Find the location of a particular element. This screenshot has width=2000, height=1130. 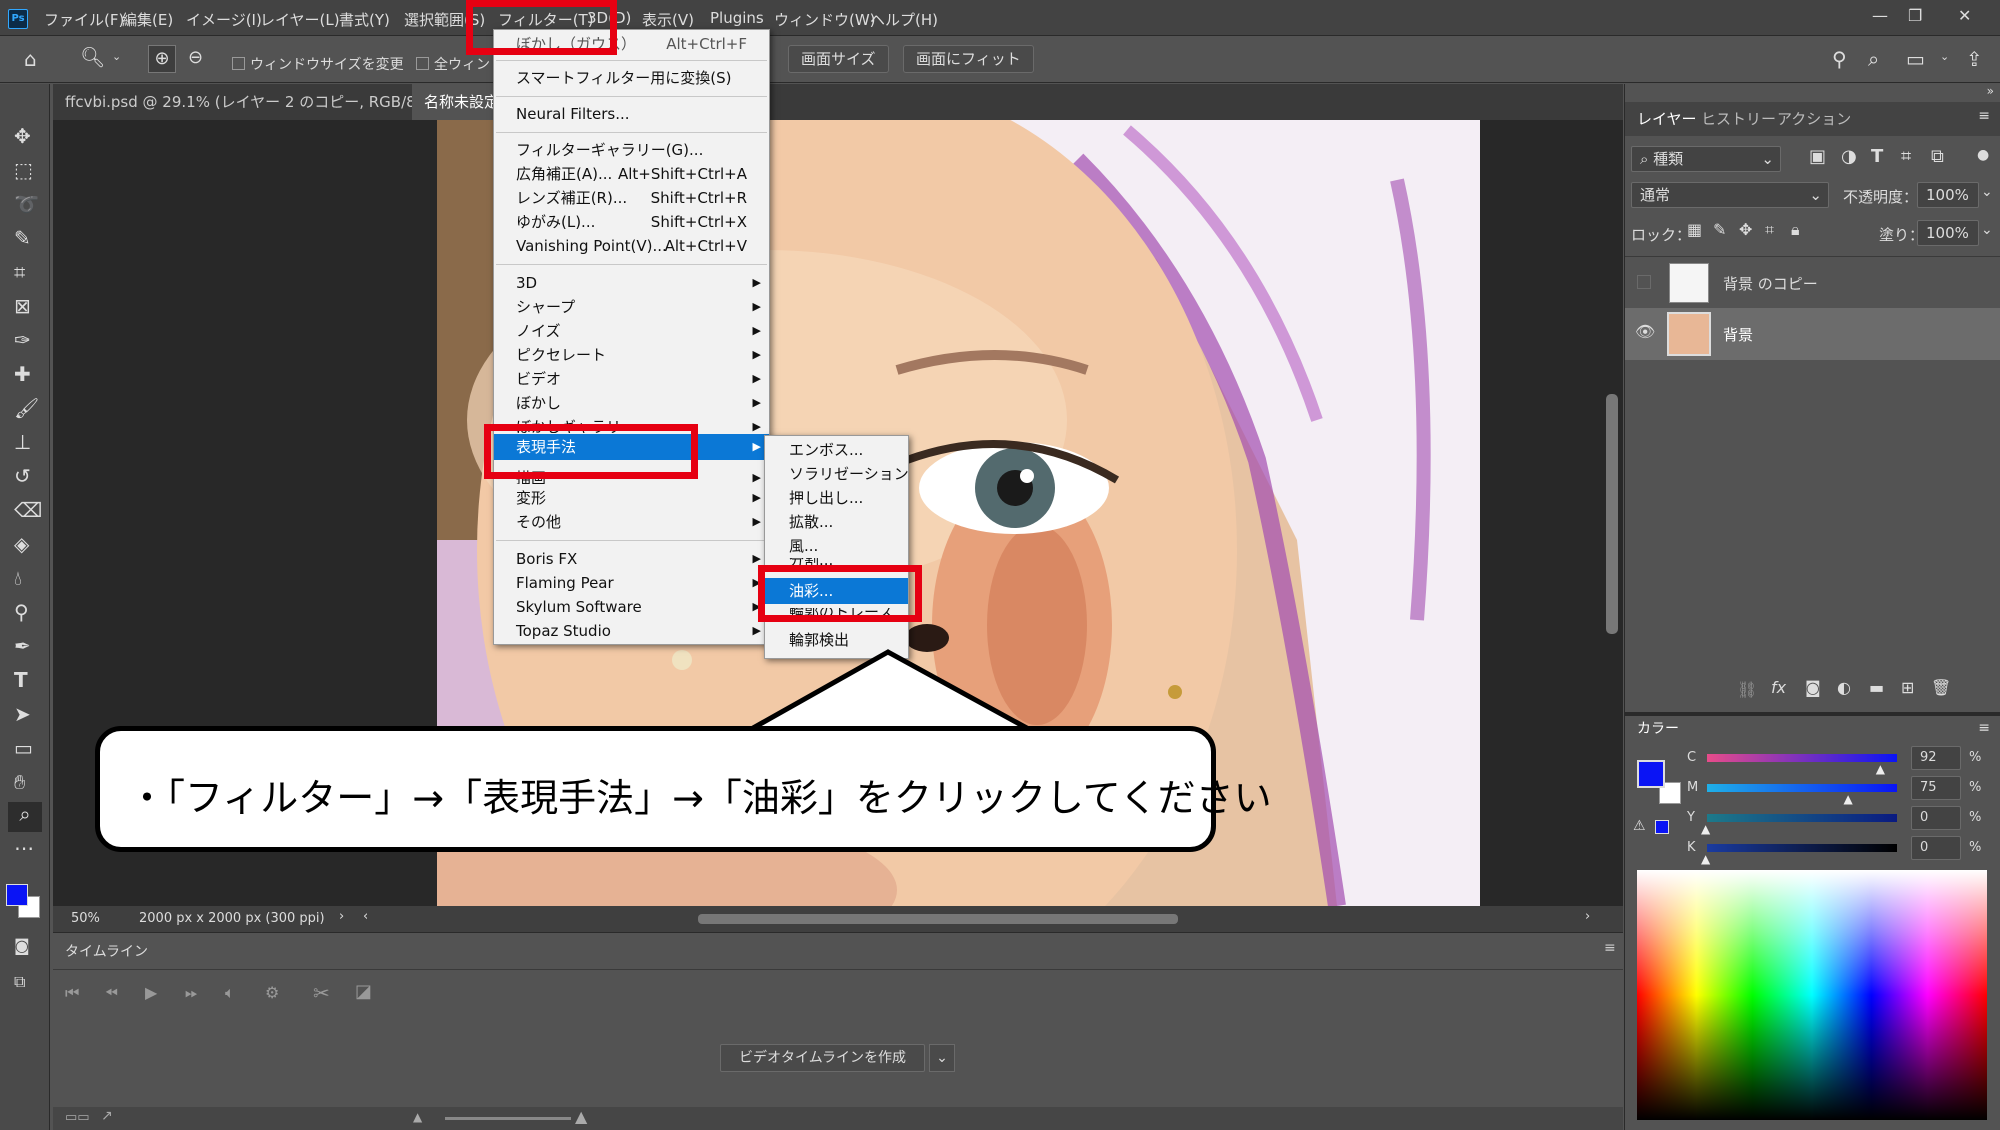

chevron-right-icon: › is located at coordinates (1587, 916).